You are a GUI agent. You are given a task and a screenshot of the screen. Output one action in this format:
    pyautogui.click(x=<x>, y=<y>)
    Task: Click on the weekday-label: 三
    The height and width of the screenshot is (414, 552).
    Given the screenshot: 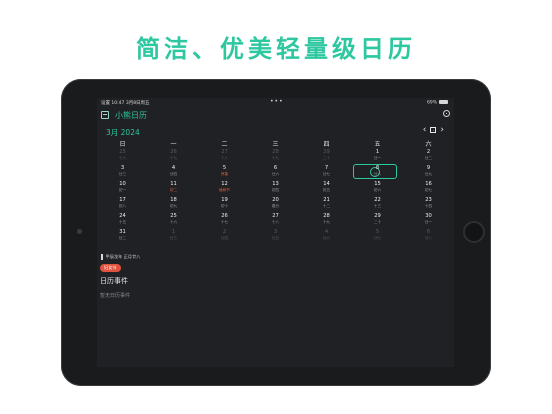 What is the action you would take?
    pyautogui.click(x=275, y=144)
    